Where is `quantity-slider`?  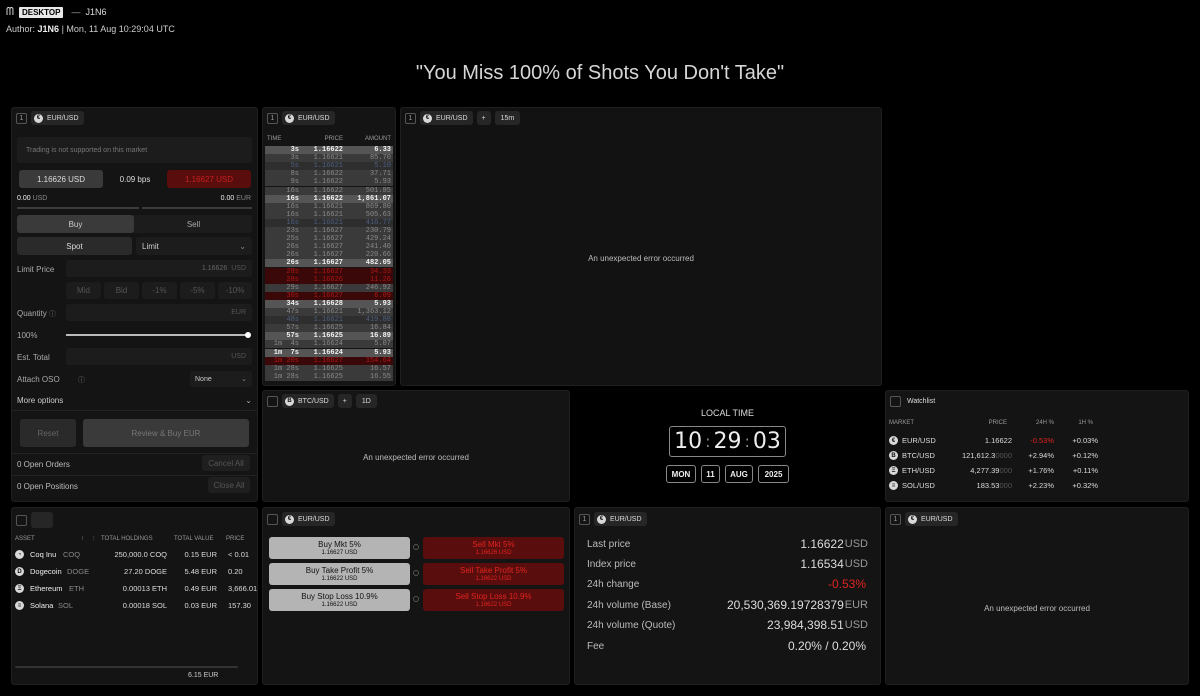
quantity-slider is located at coordinates (158, 335).